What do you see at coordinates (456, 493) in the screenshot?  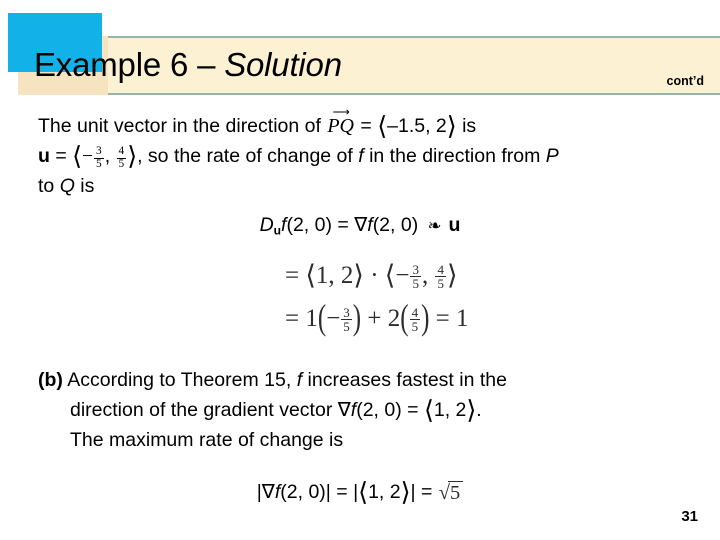 I see `radicand-value: 5` at bounding box center [456, 493].